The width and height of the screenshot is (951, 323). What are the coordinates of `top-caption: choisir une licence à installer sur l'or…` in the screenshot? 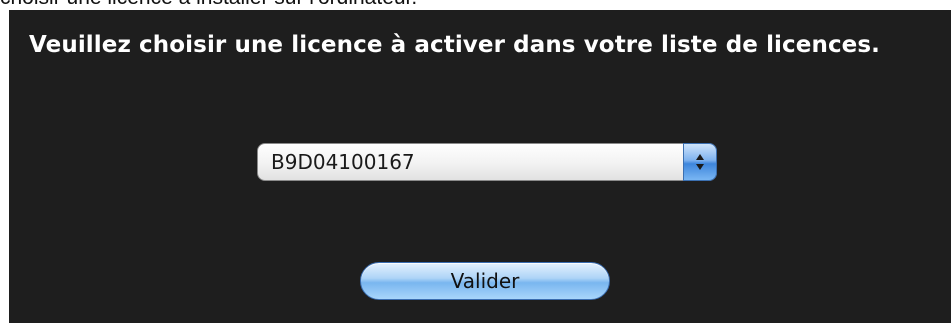 It's located at (208, 5).